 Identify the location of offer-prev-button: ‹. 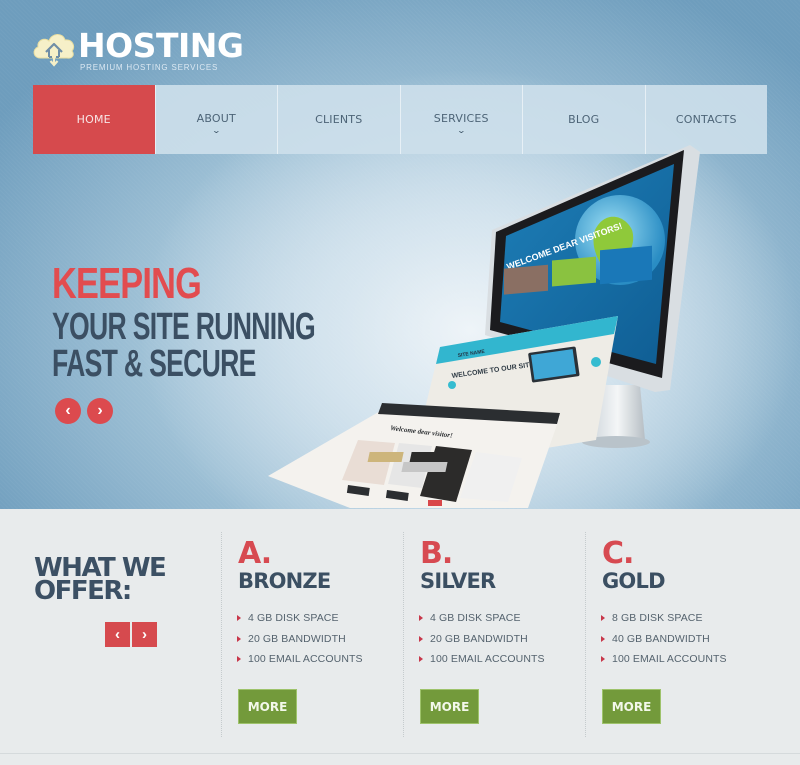
(117, 634).